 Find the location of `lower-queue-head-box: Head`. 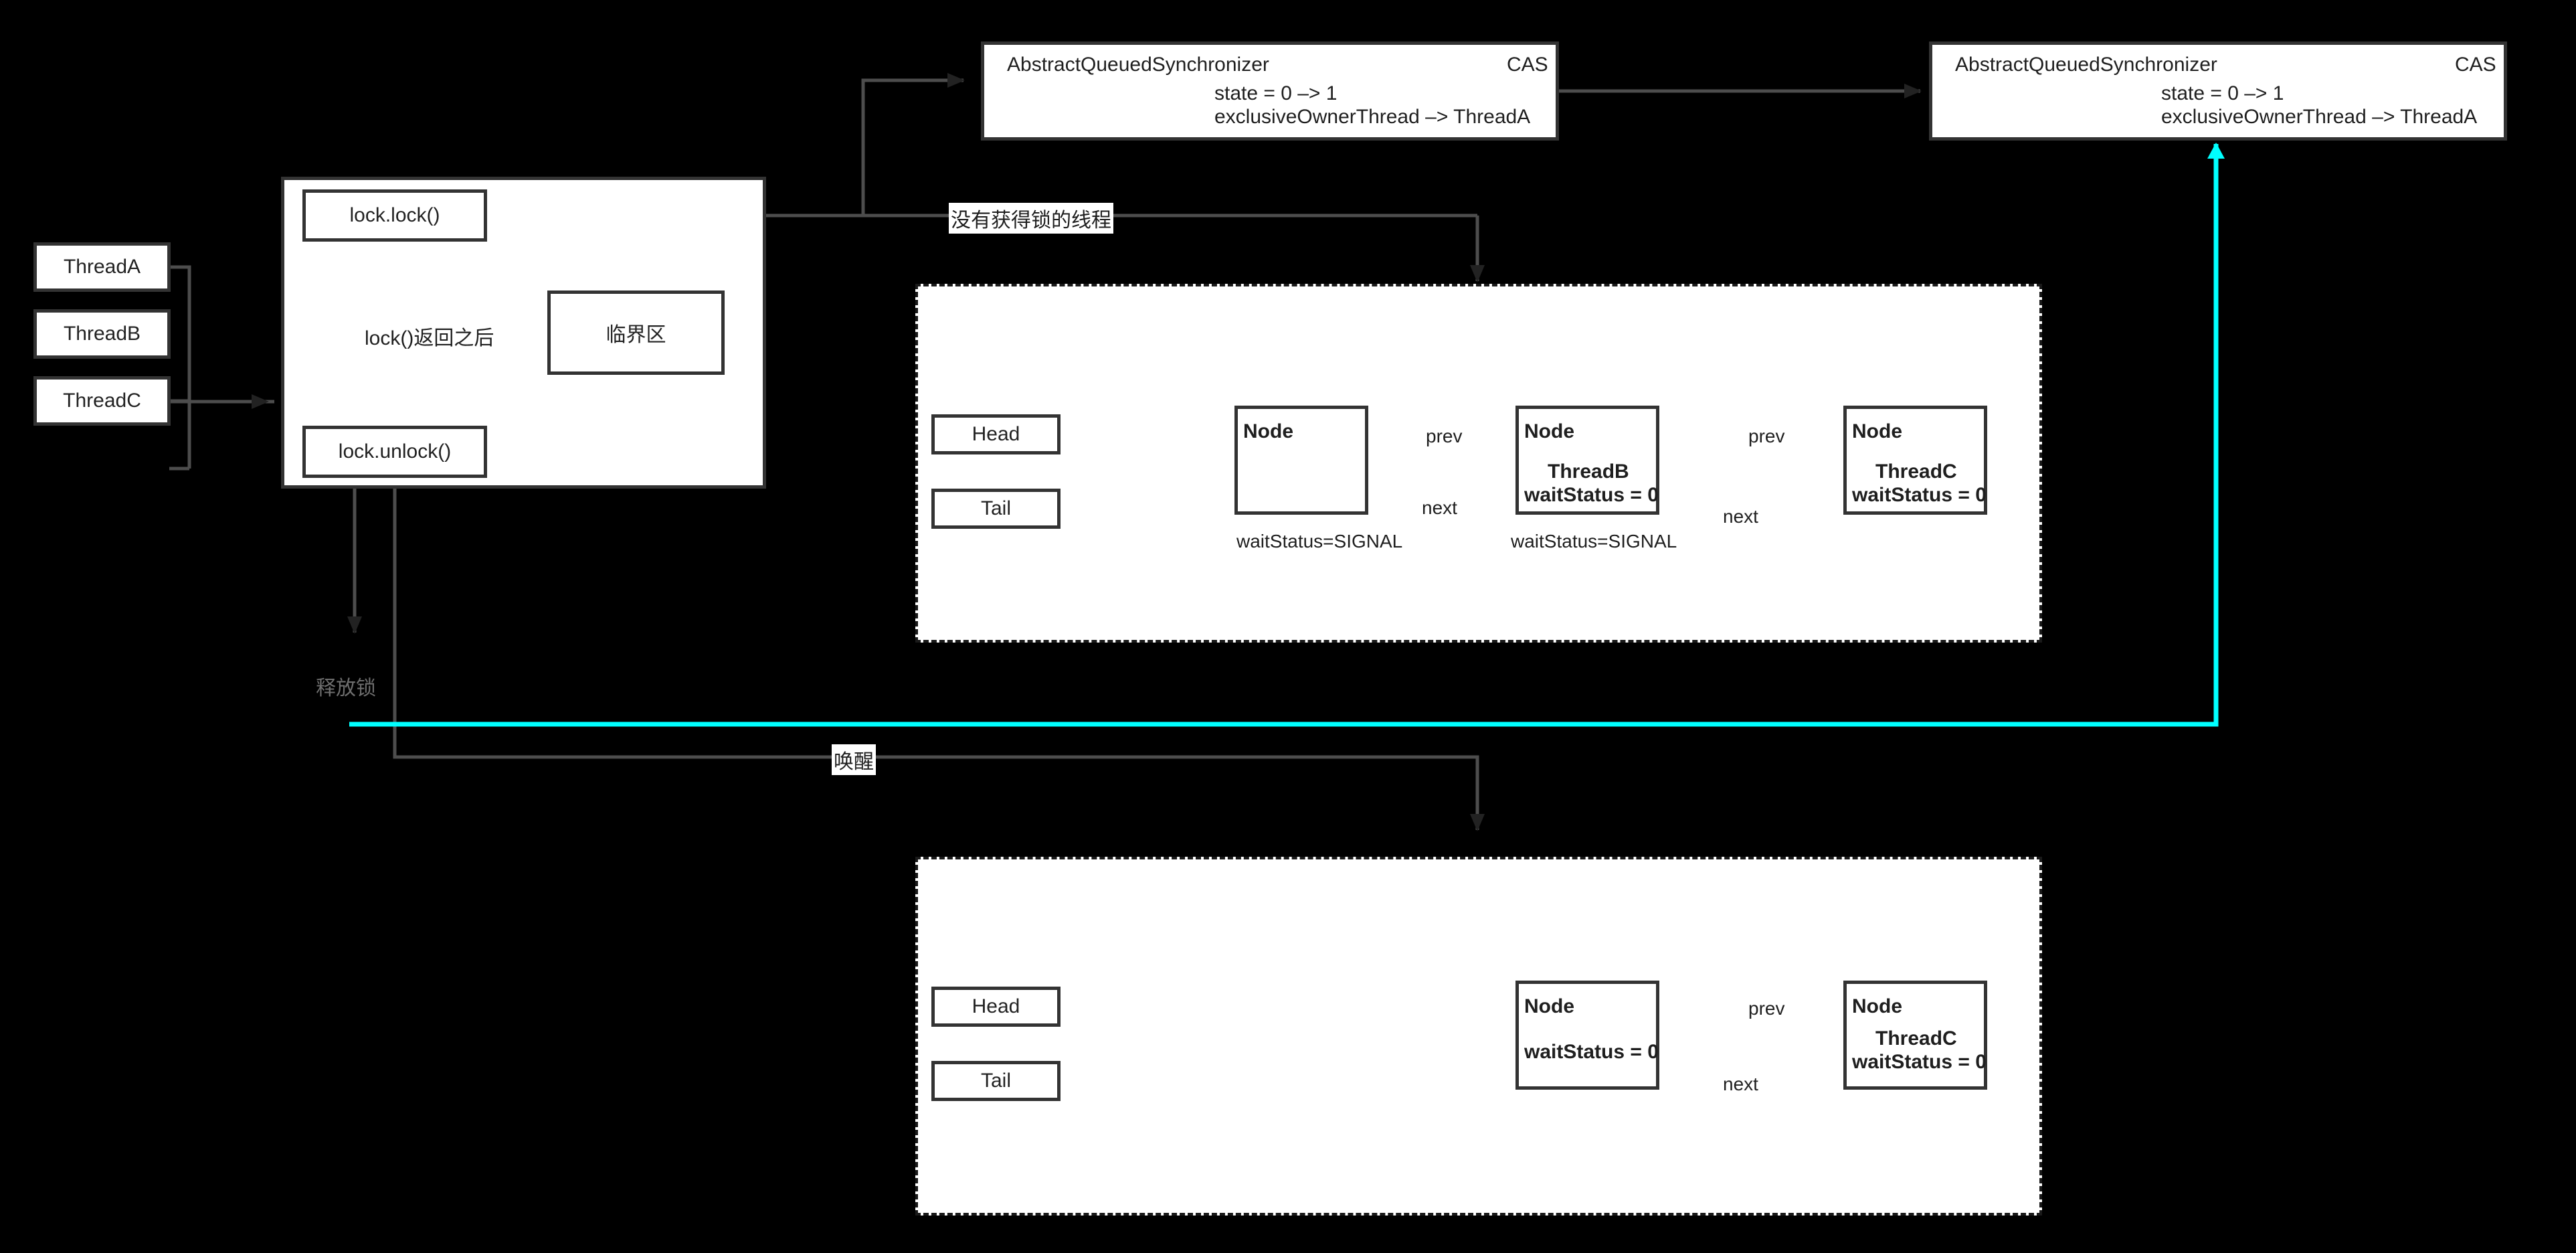

lower-queue-head-box: Head is located at coordinates (996, 1007).